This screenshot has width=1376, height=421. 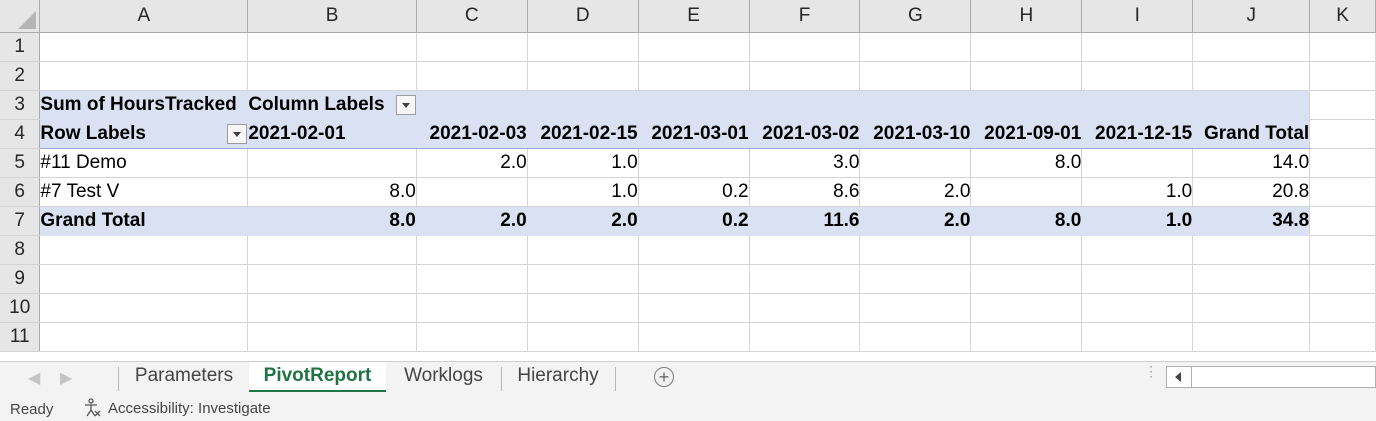 I want to click on column-header: C, so click(x=472, y=16).